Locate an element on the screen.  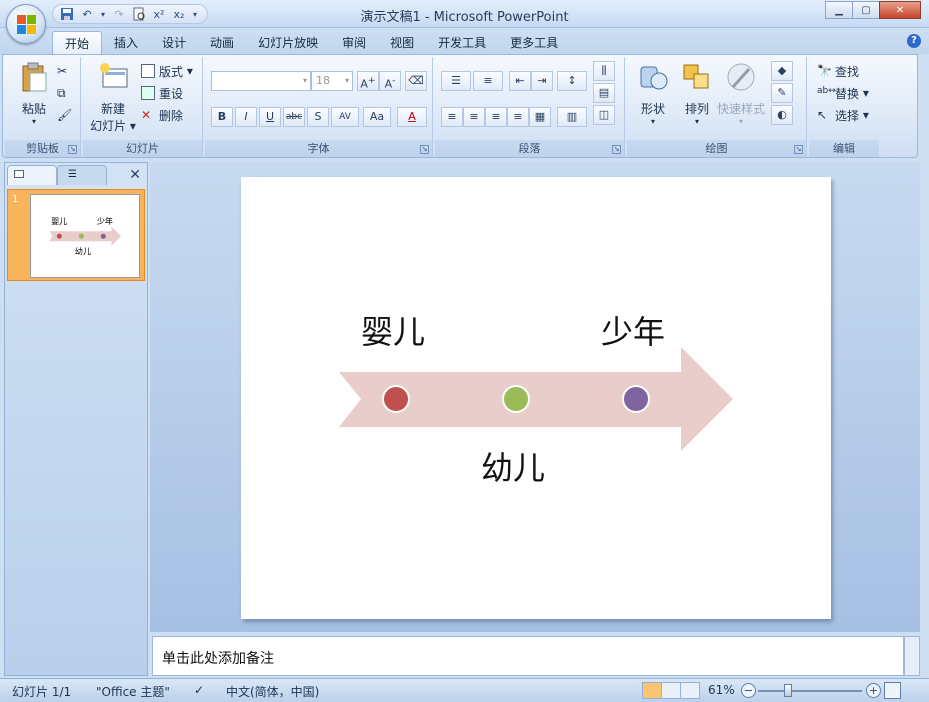
font-size-combo: 18 ▾ is located at coordinates (332, 81).